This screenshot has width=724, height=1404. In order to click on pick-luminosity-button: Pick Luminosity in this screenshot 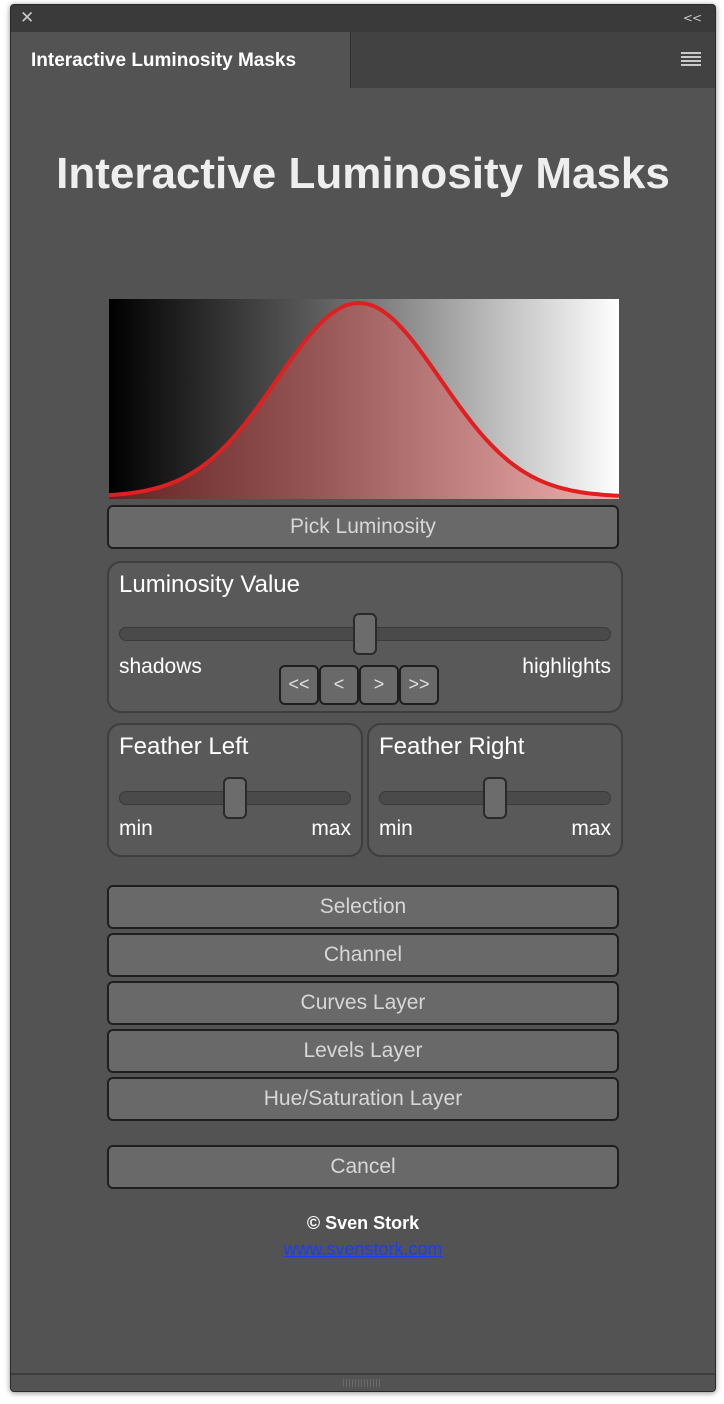, I will do `click(363, 527)`.